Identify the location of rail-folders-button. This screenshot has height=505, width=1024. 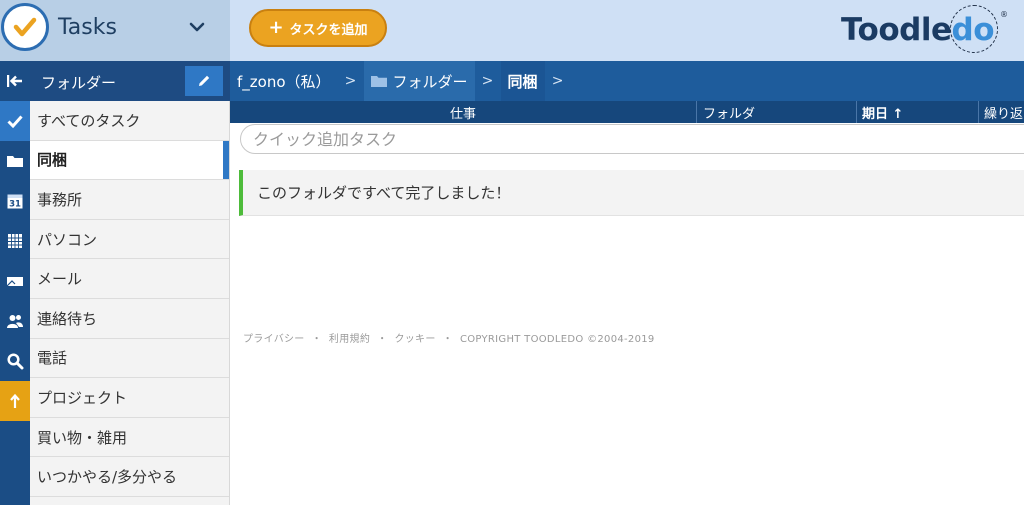
(15, 161).